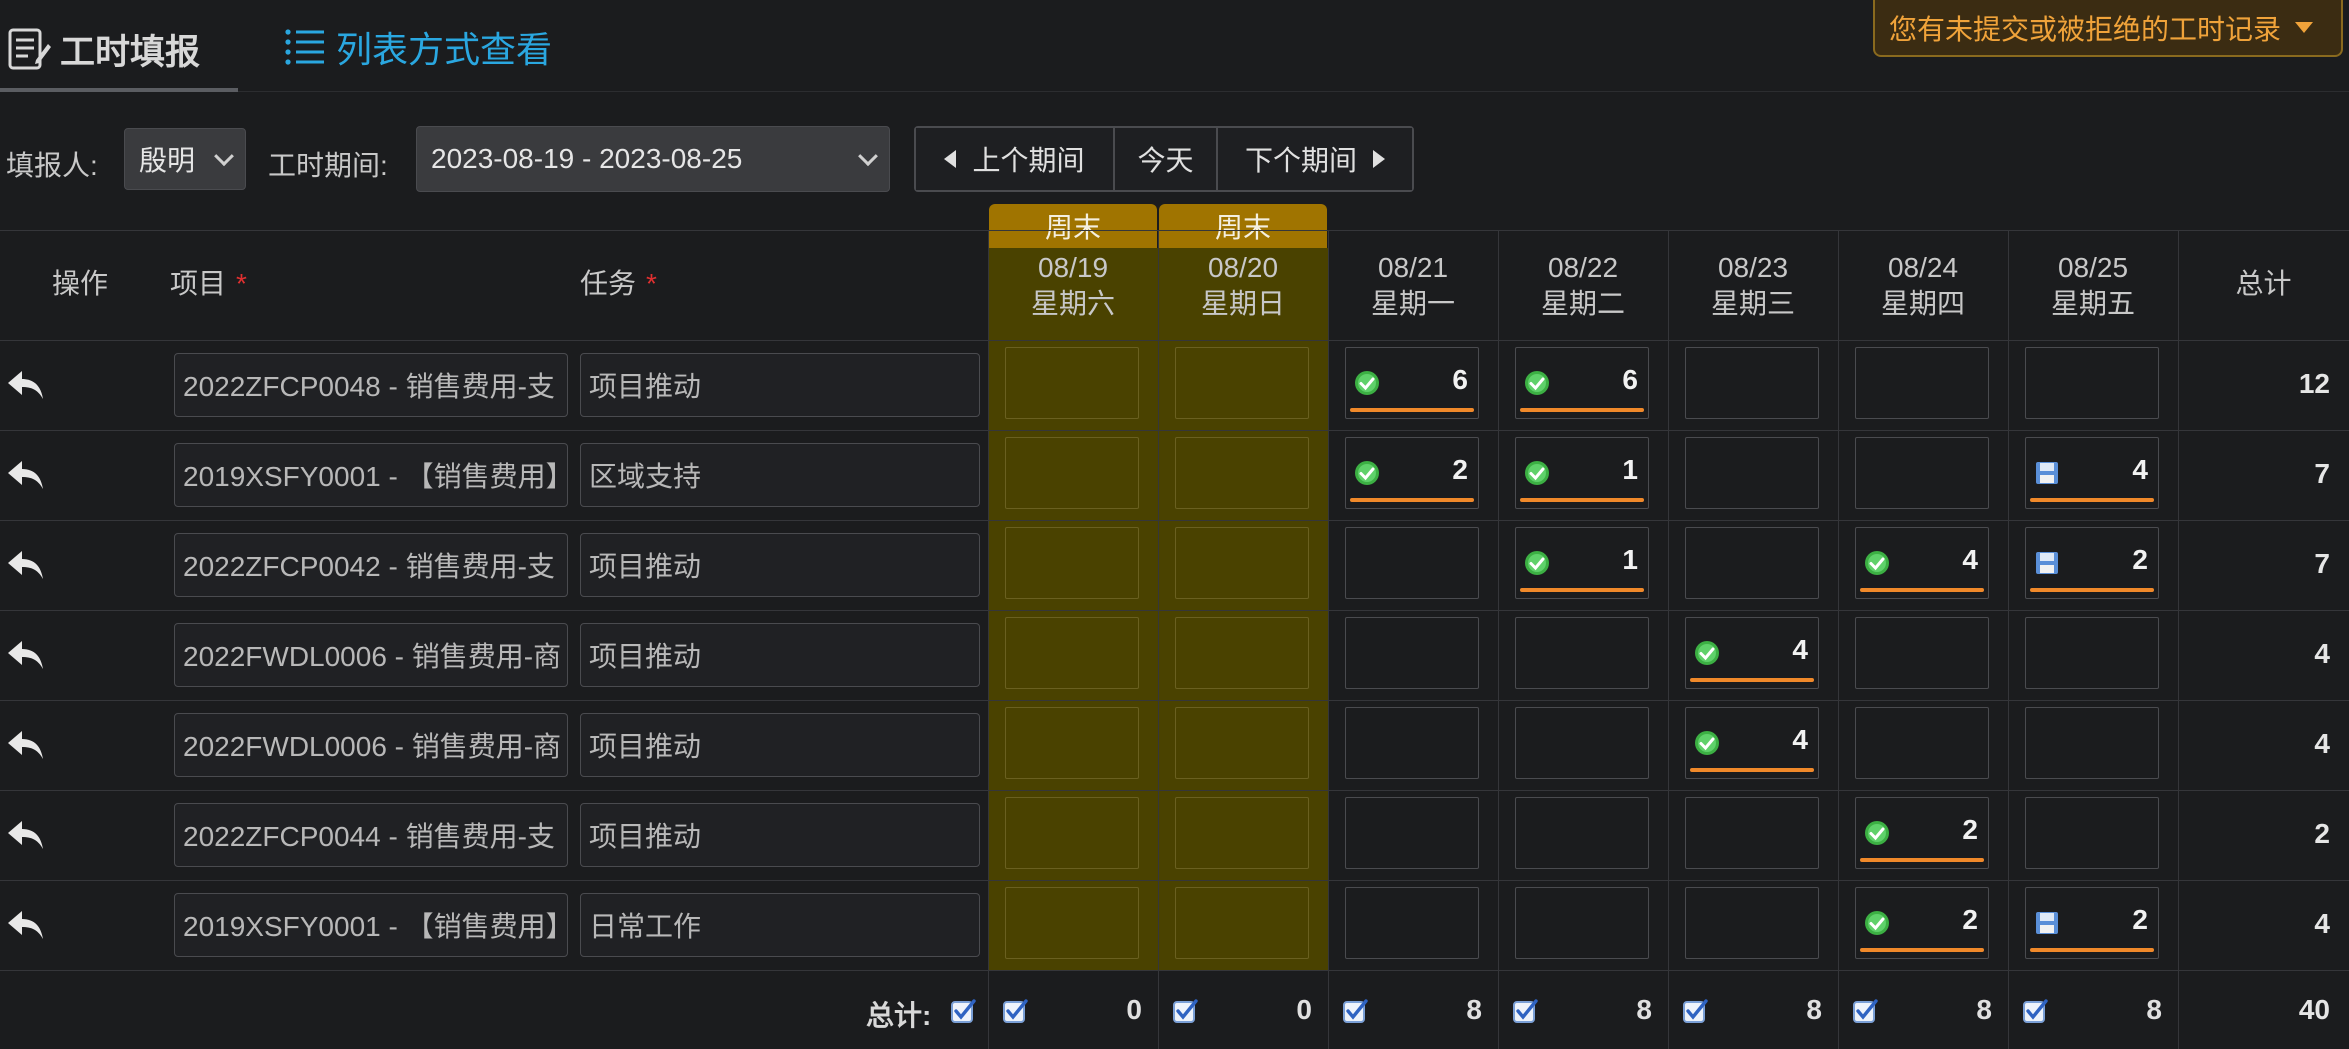  What do you see at coordinates (2047, 563) in the screenshot?
I see `save-disk-icon` at bounding box center [2047, 563].